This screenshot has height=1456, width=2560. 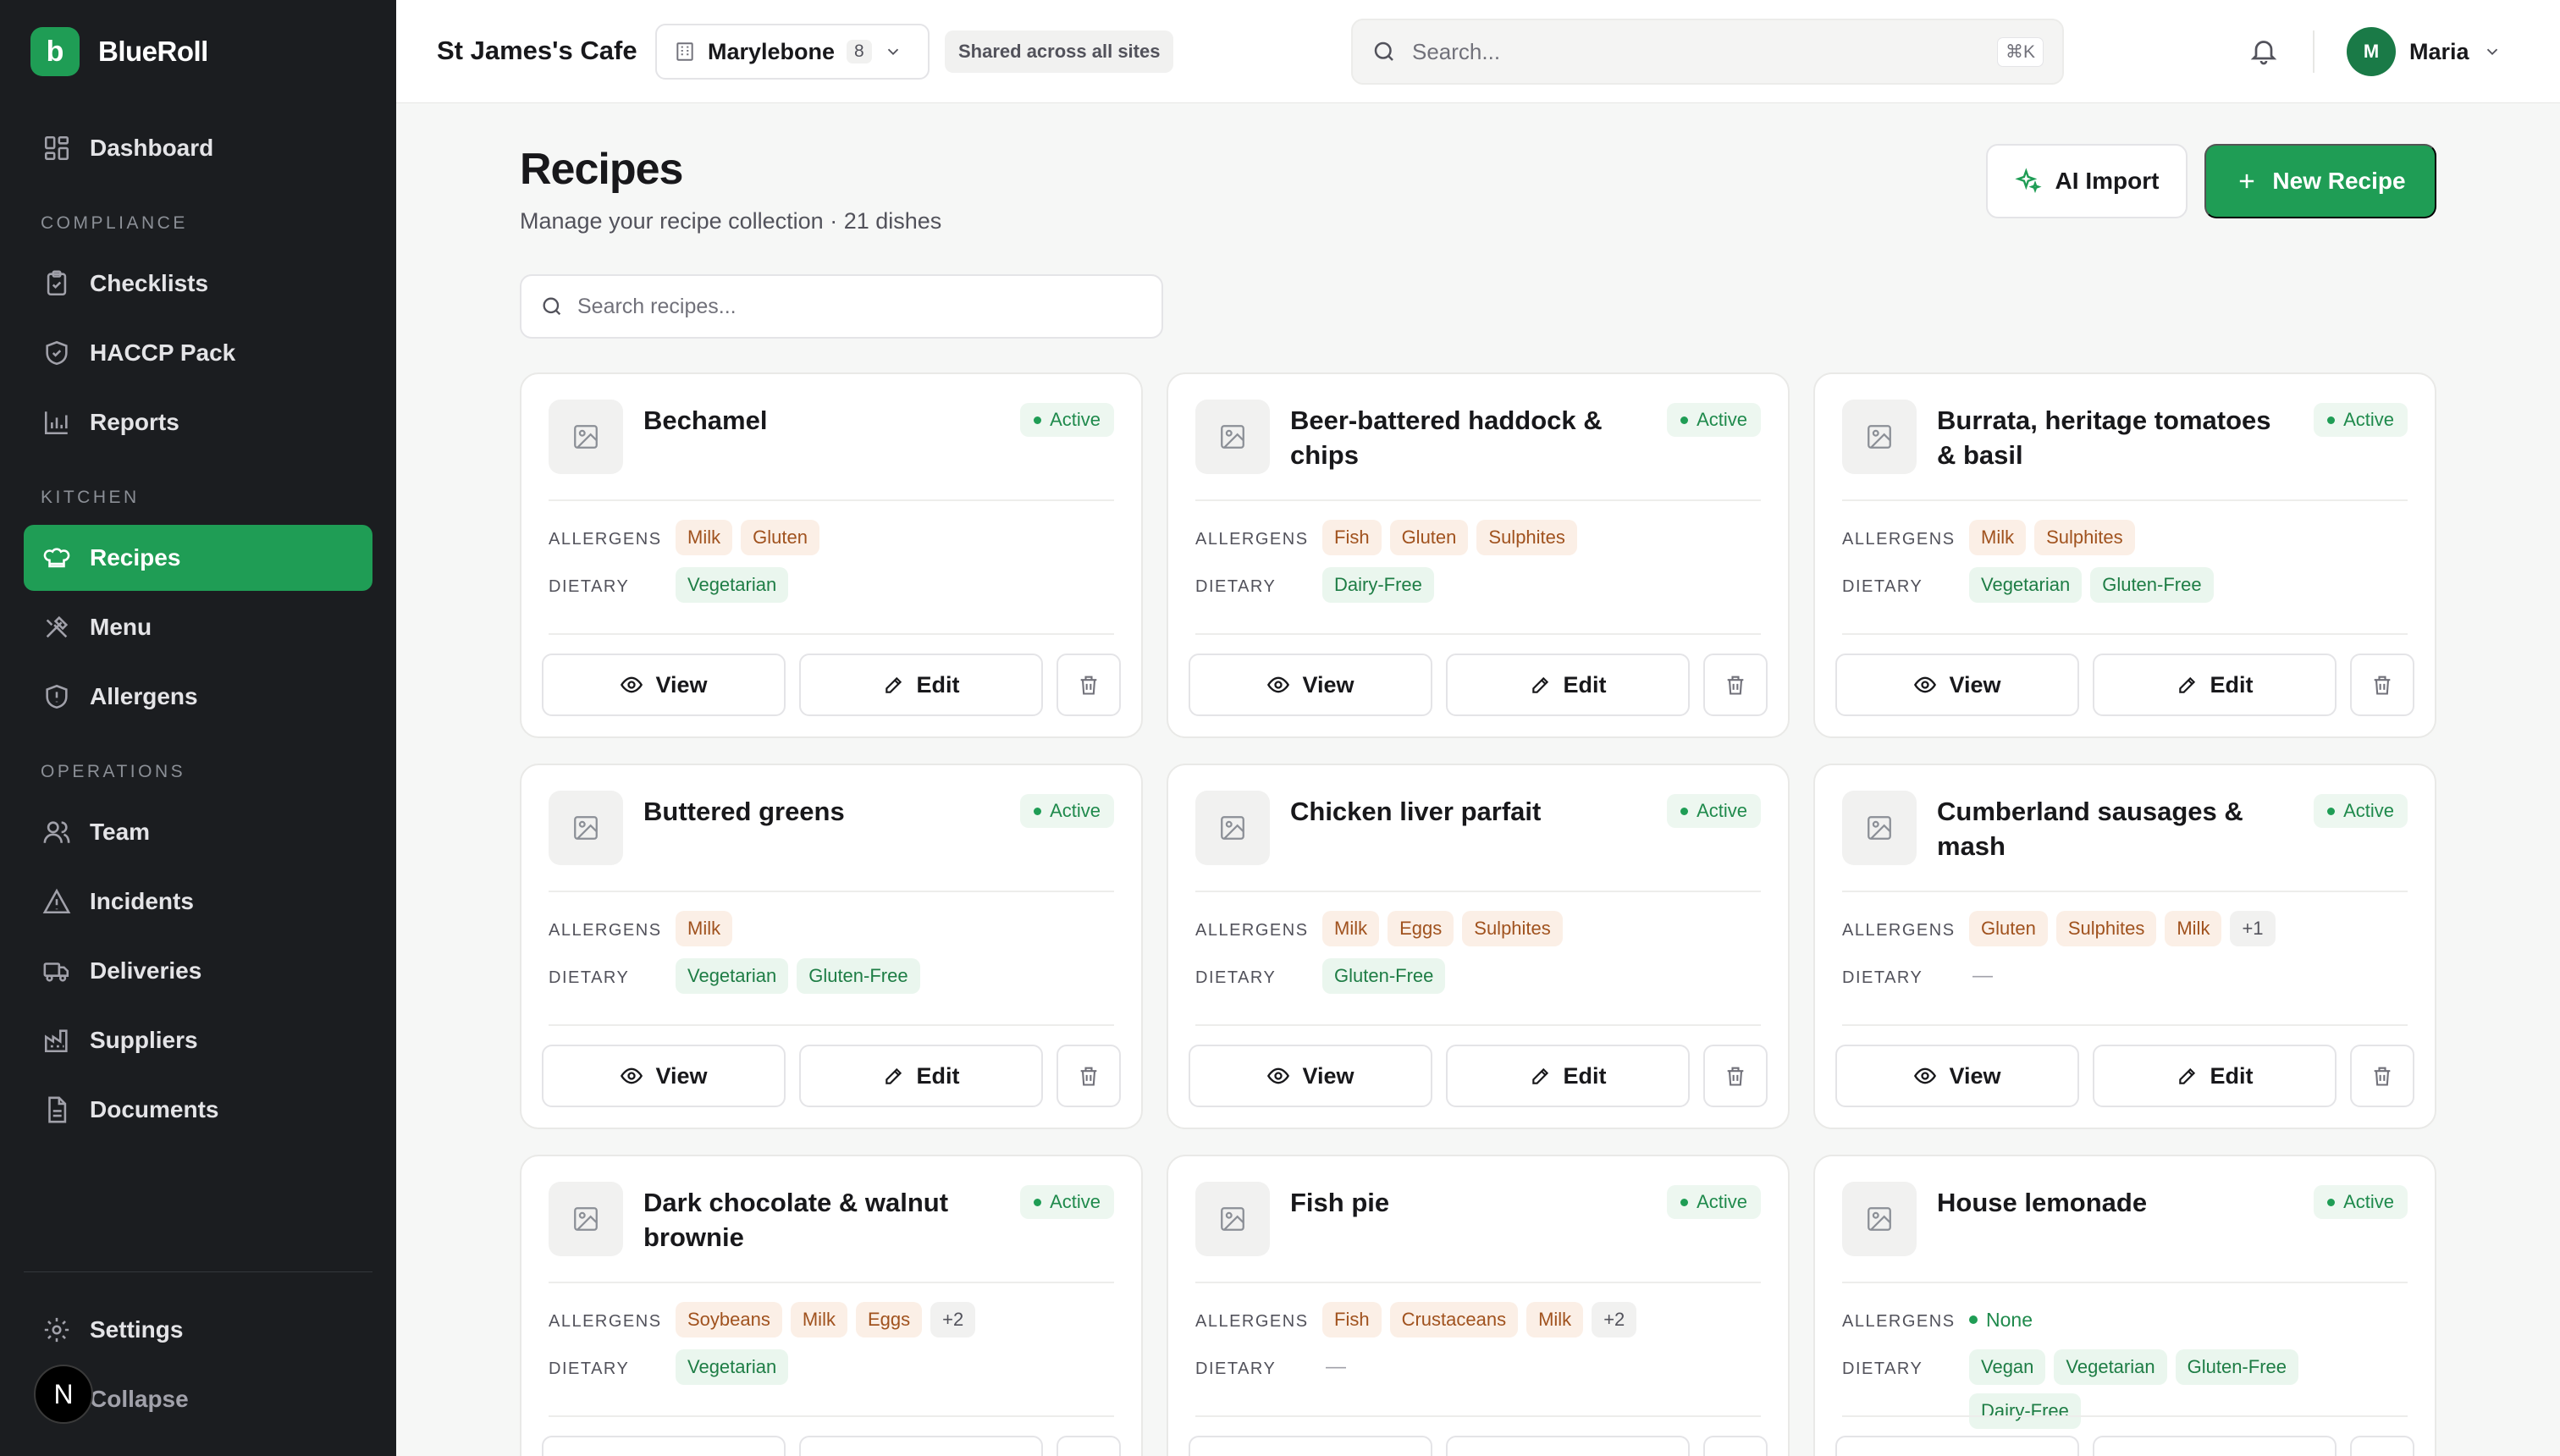 What do you see at coordinates (198, 697) in the screenshot?
I see `sidebar-item-allergens: Allergens` at bounding box center [198, 697].